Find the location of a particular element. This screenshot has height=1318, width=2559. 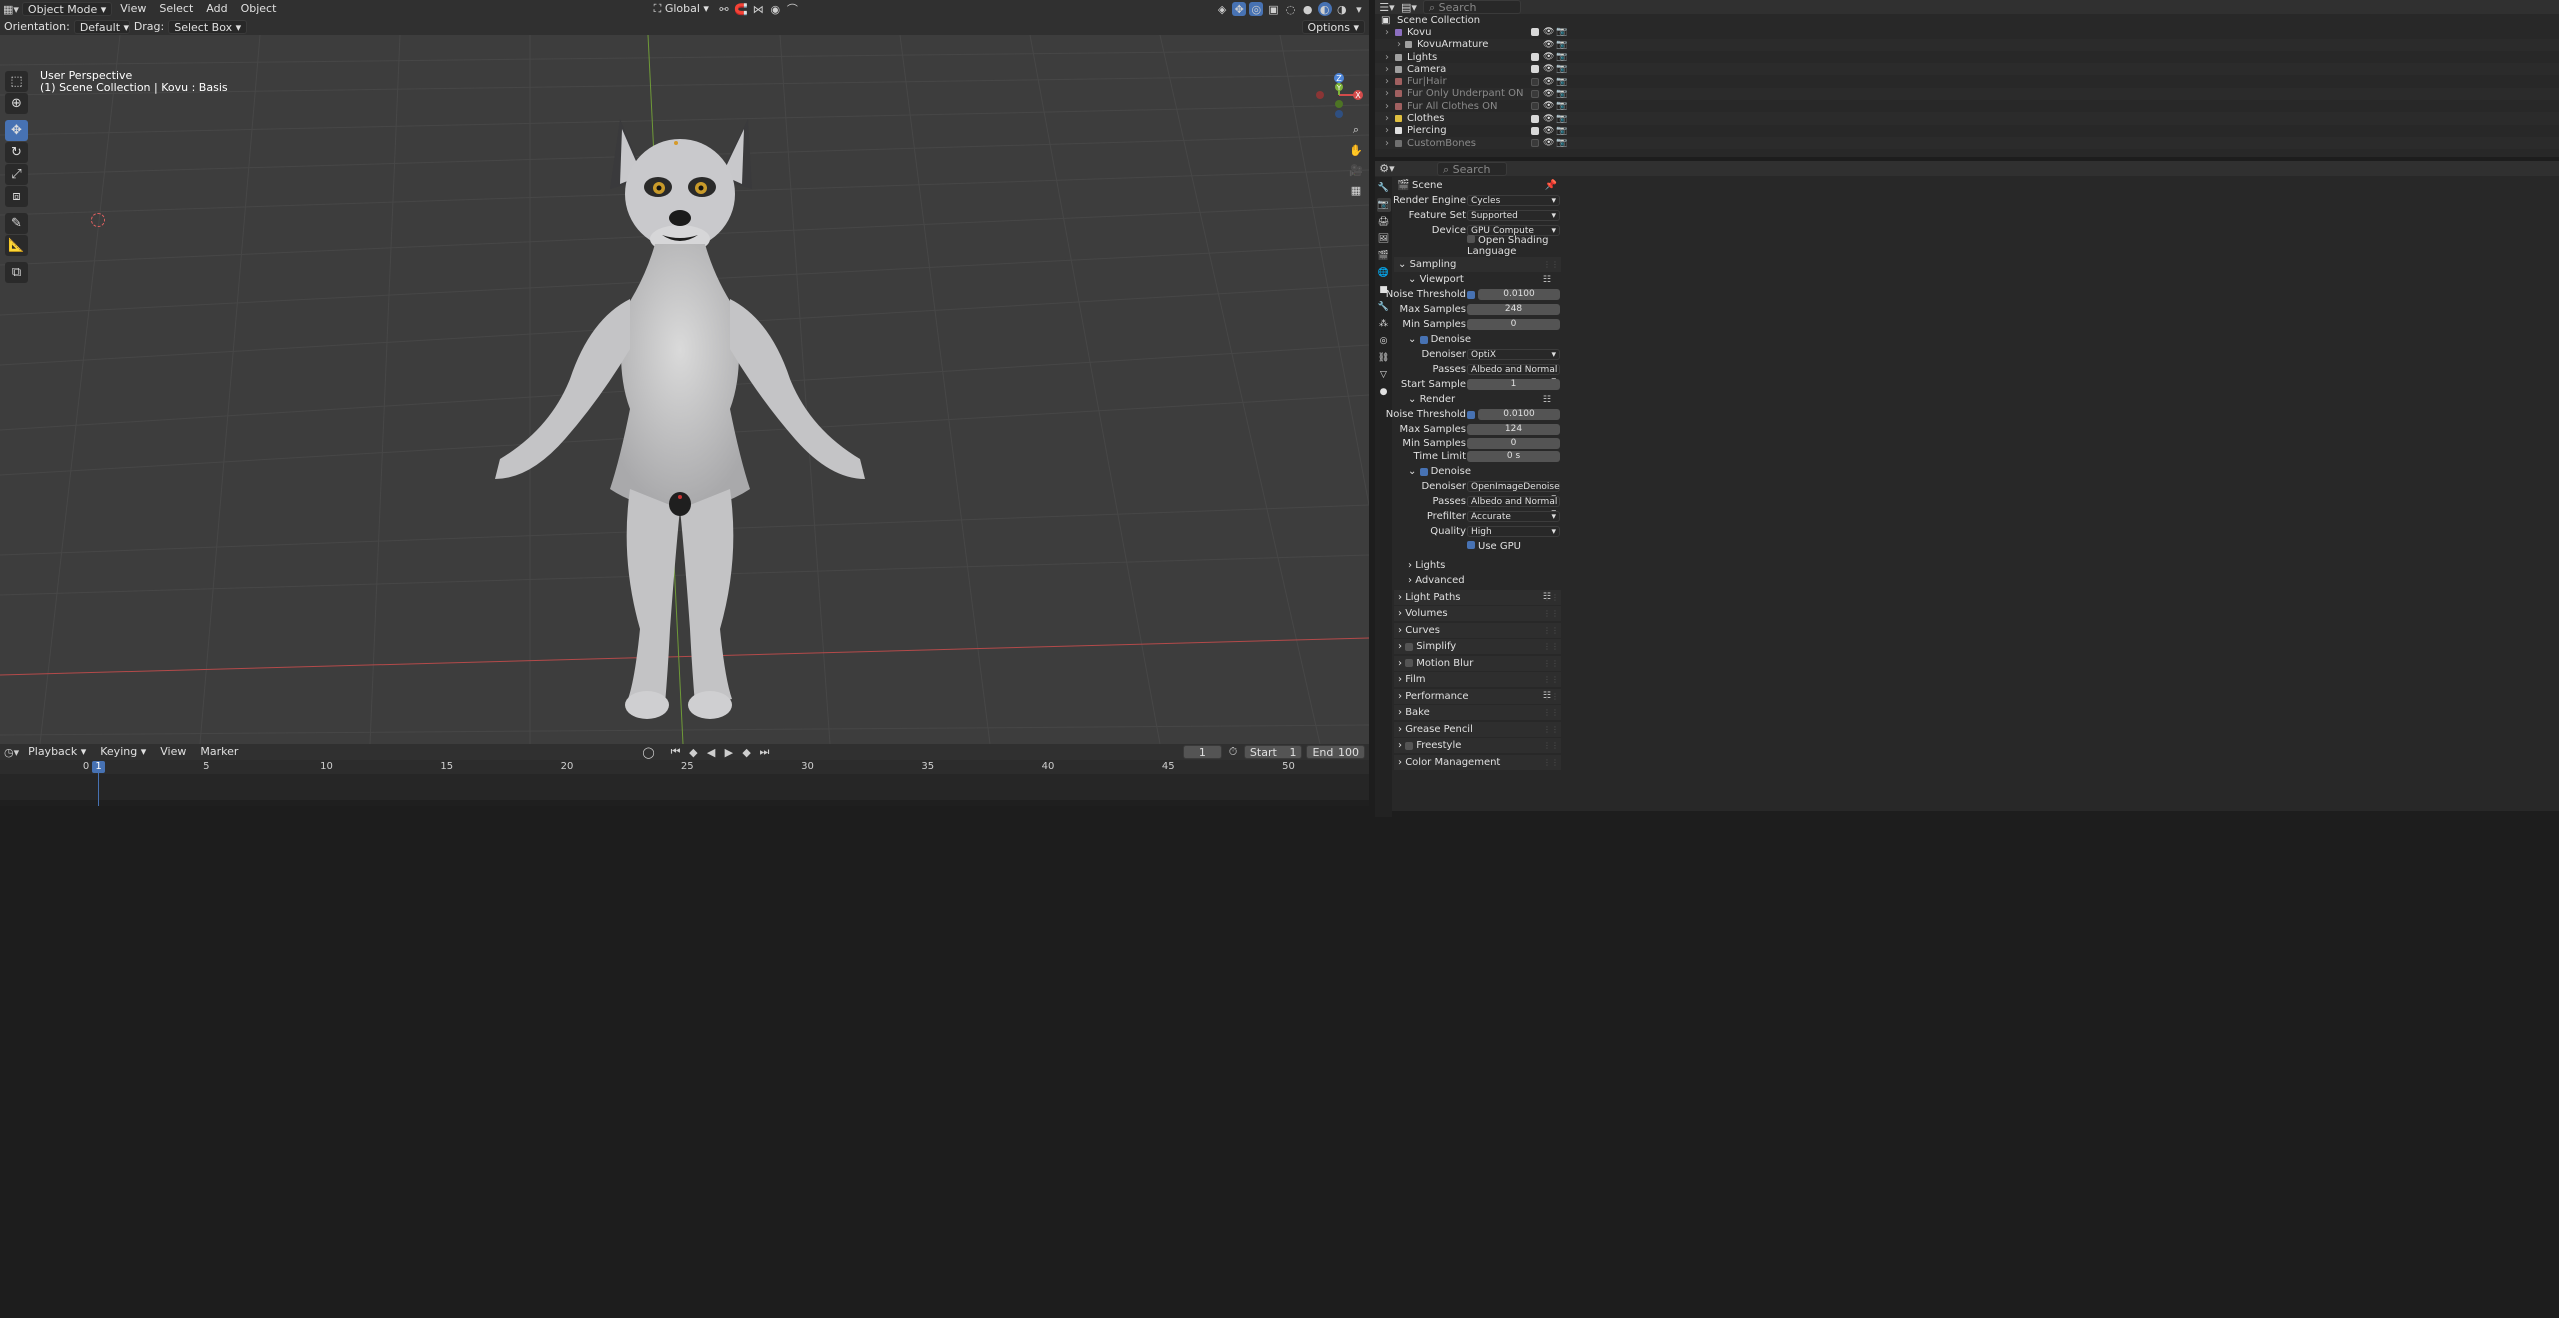

panel-header: › Curves ⋮⋮ is located at coordinates (1477, 630).